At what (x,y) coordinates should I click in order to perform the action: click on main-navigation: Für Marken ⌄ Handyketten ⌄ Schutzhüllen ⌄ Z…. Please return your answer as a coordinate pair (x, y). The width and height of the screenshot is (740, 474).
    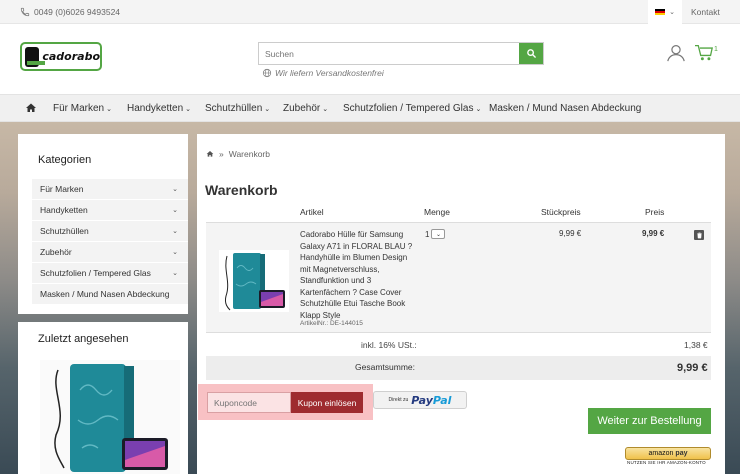
    Looking at the image, I should click on (370, 108).